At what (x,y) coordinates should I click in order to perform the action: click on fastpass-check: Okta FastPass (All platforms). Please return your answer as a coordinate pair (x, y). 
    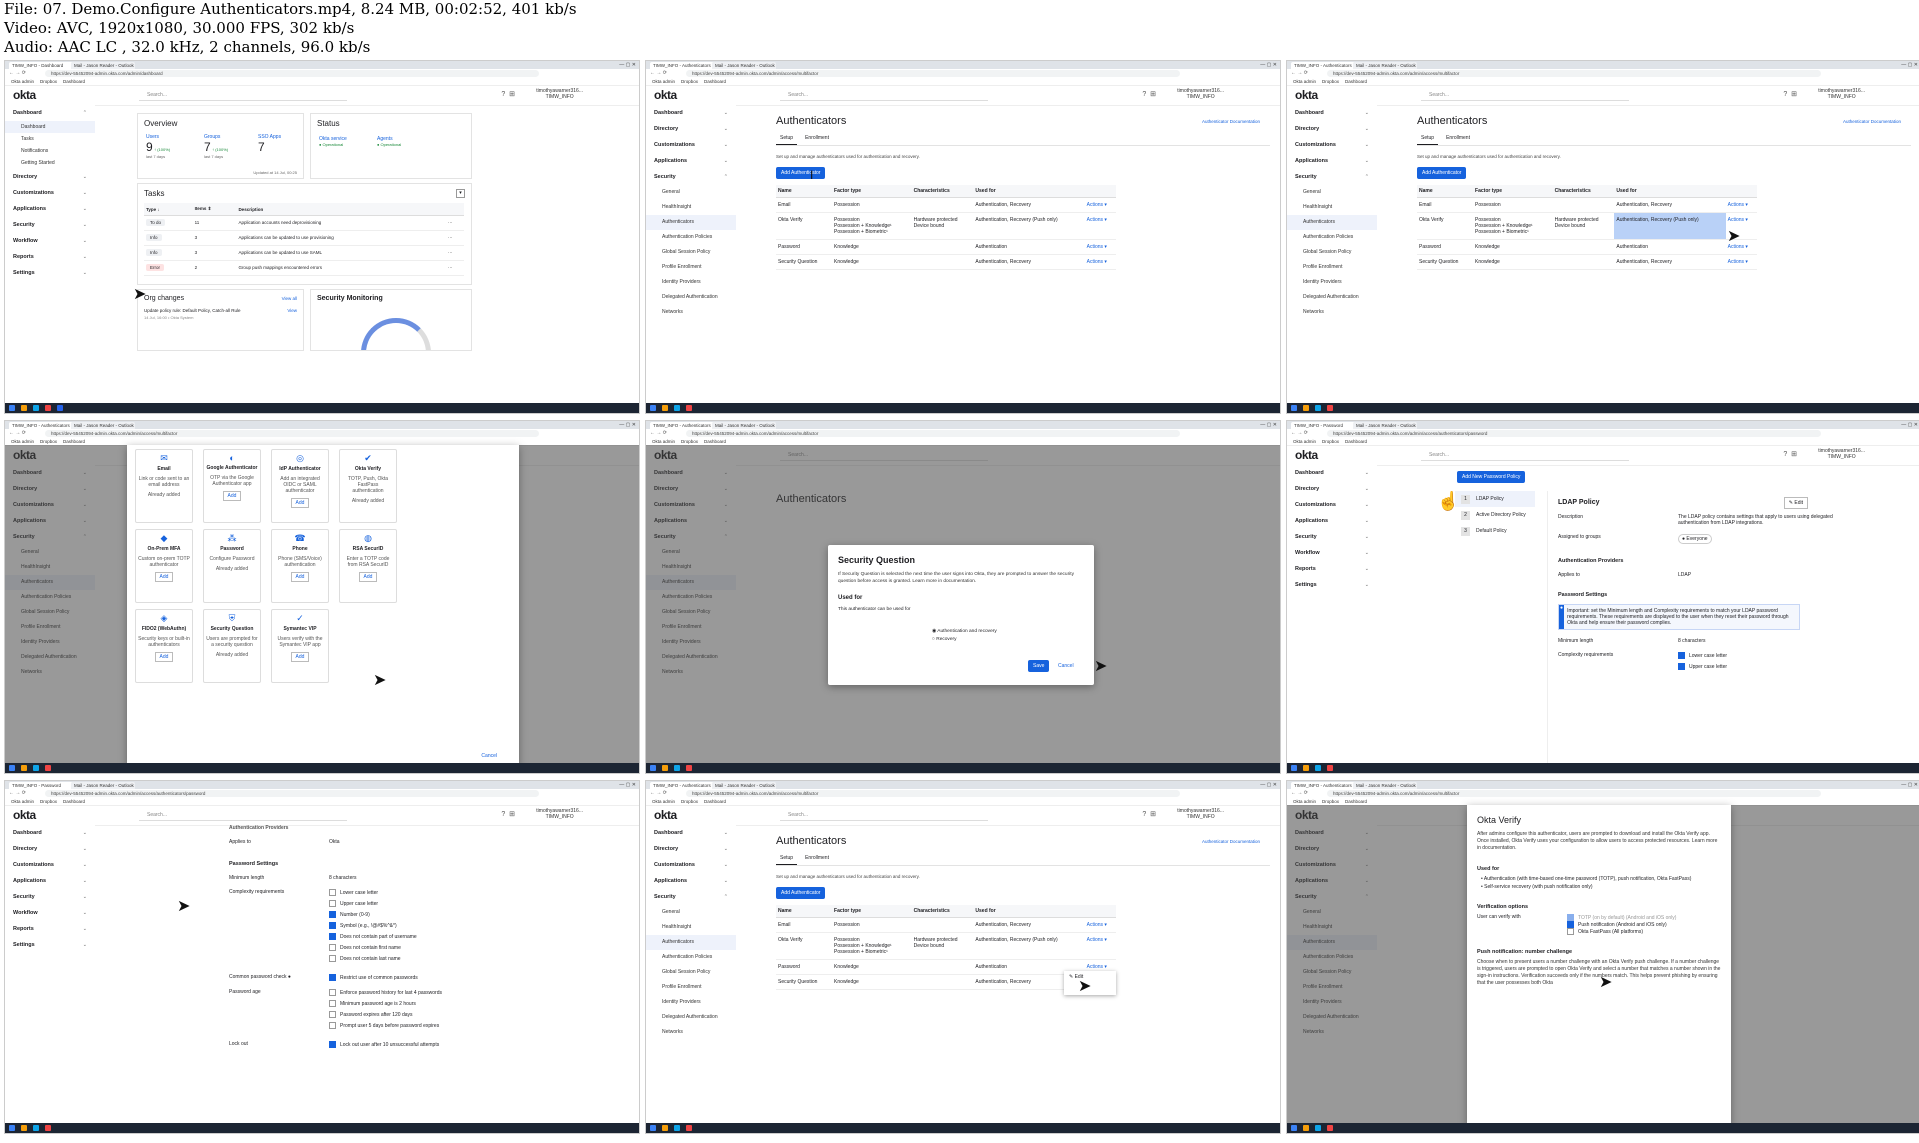
    Looking at the image, I should click on (1621, 931).